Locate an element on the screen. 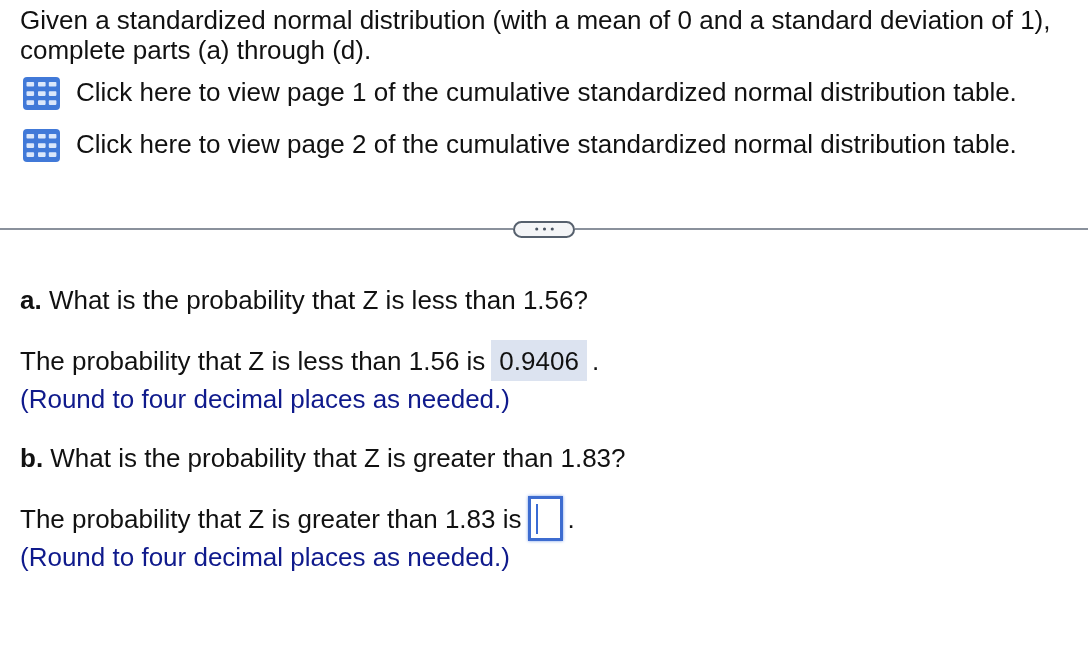 Image resolution: width=1088 pixels, height=658 pixels. table-link: Click here to view page 2 of the cumulative standardized normal distribution table. is located at coordinates (518, 143).